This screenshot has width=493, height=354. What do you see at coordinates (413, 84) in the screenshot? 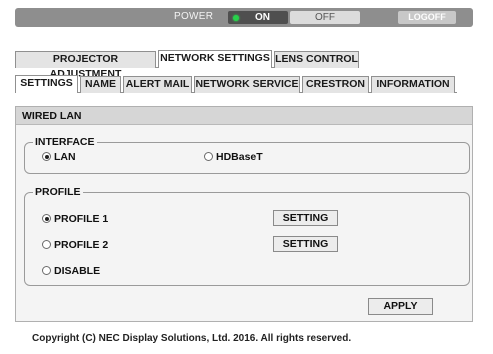
I see `tab-information: INFORMATION` at bounding box center [413, 84].